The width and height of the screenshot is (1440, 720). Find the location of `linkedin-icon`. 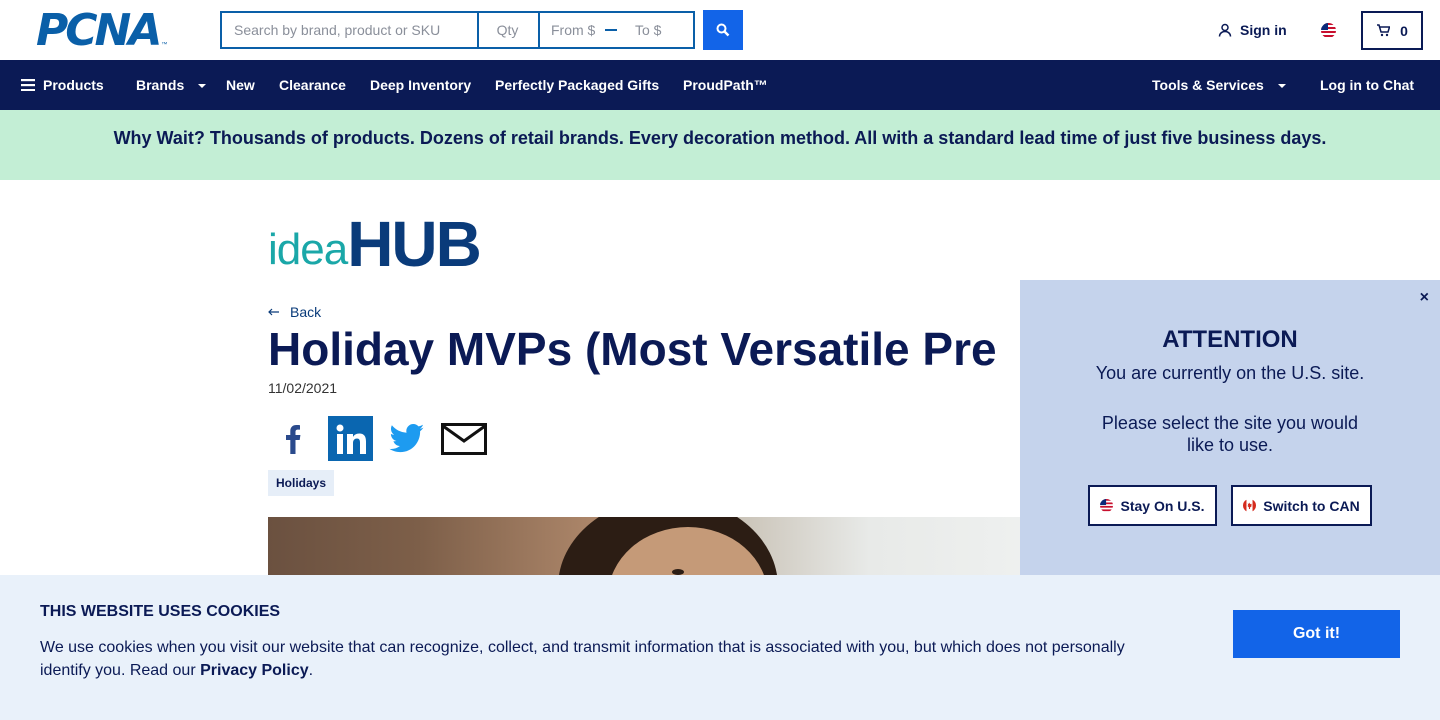

linkedin-icon is located at coordinates (351, 439).